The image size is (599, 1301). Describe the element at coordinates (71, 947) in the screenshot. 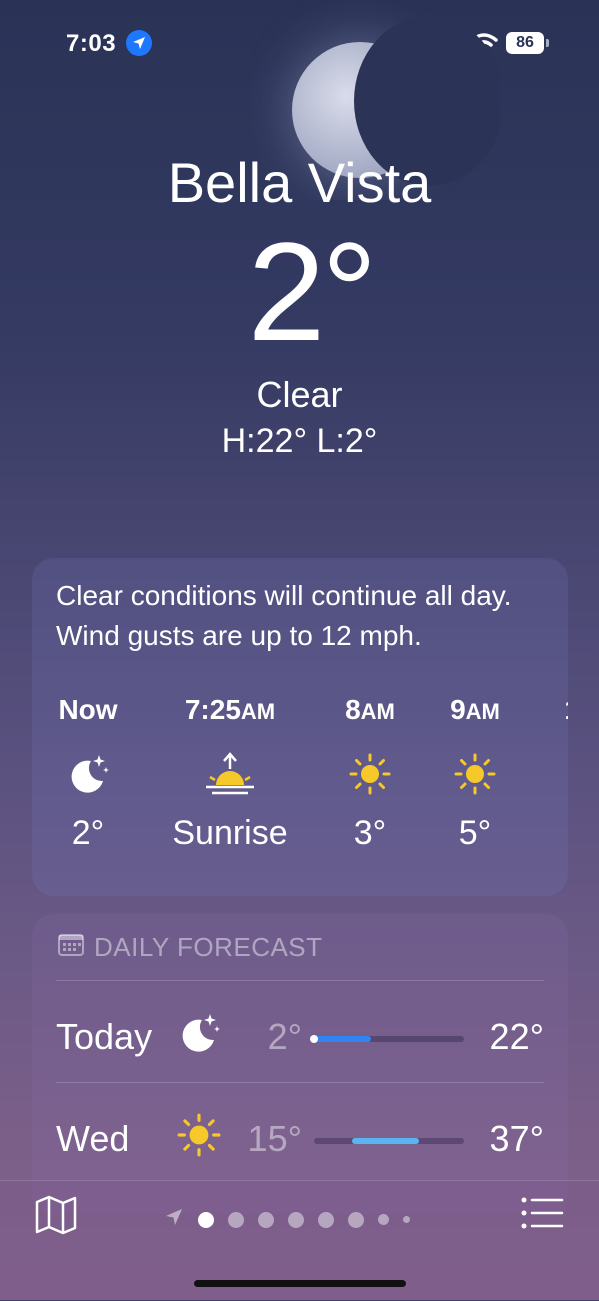

I see `calendar-icon` at that location.